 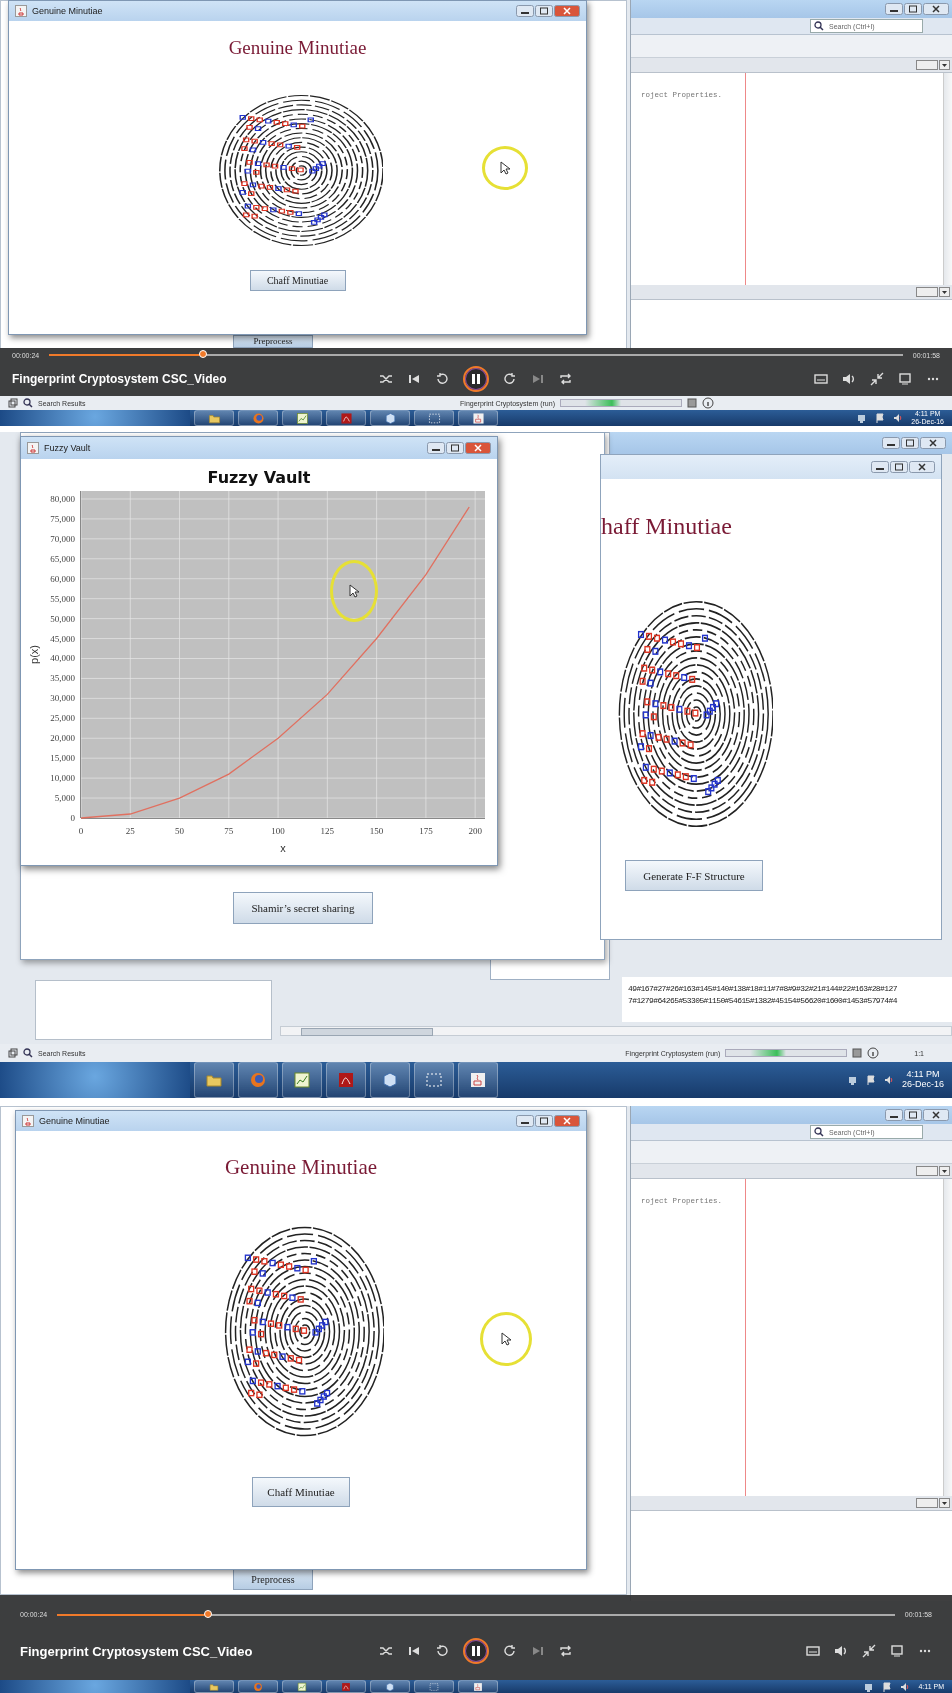 I want to click on scrollbar-thumb, so click(x=367, y=1032).